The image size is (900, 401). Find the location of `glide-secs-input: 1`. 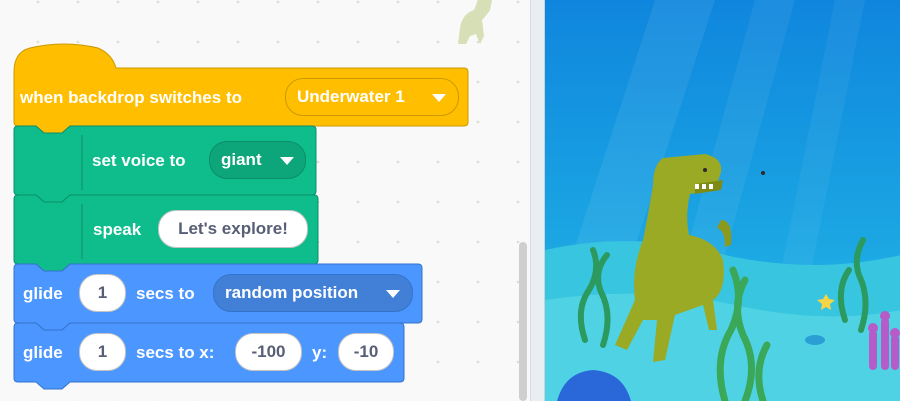

glide-secs-input: 1 is located at coordinates (102, 293).